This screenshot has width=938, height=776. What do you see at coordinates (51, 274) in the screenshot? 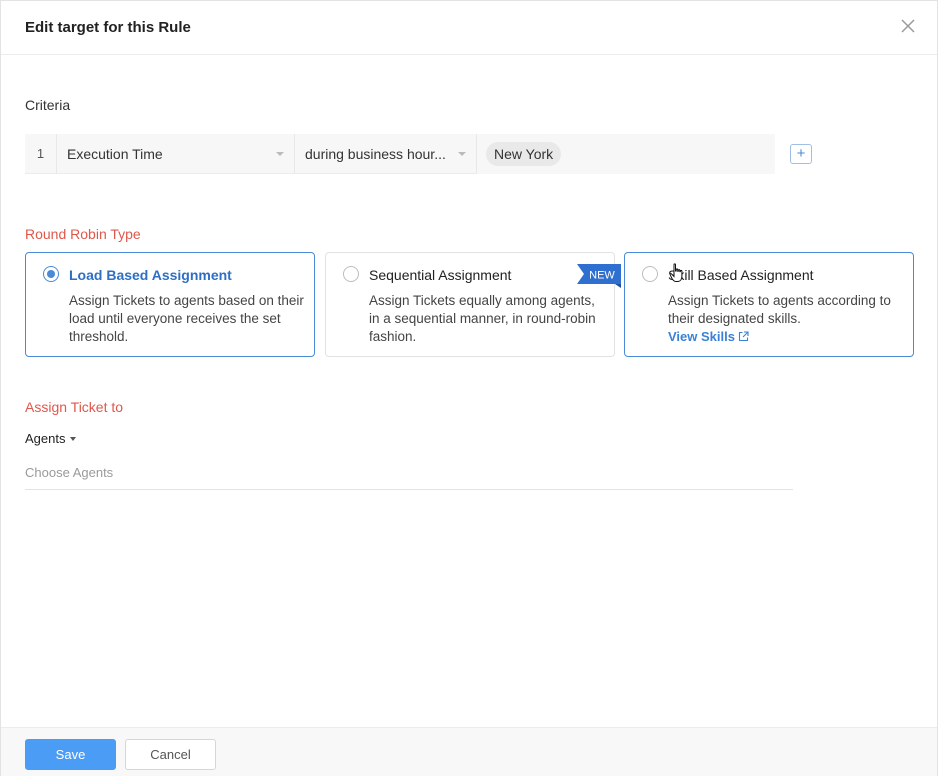
I see `load-based-radio` at bounding box center [51, 274].